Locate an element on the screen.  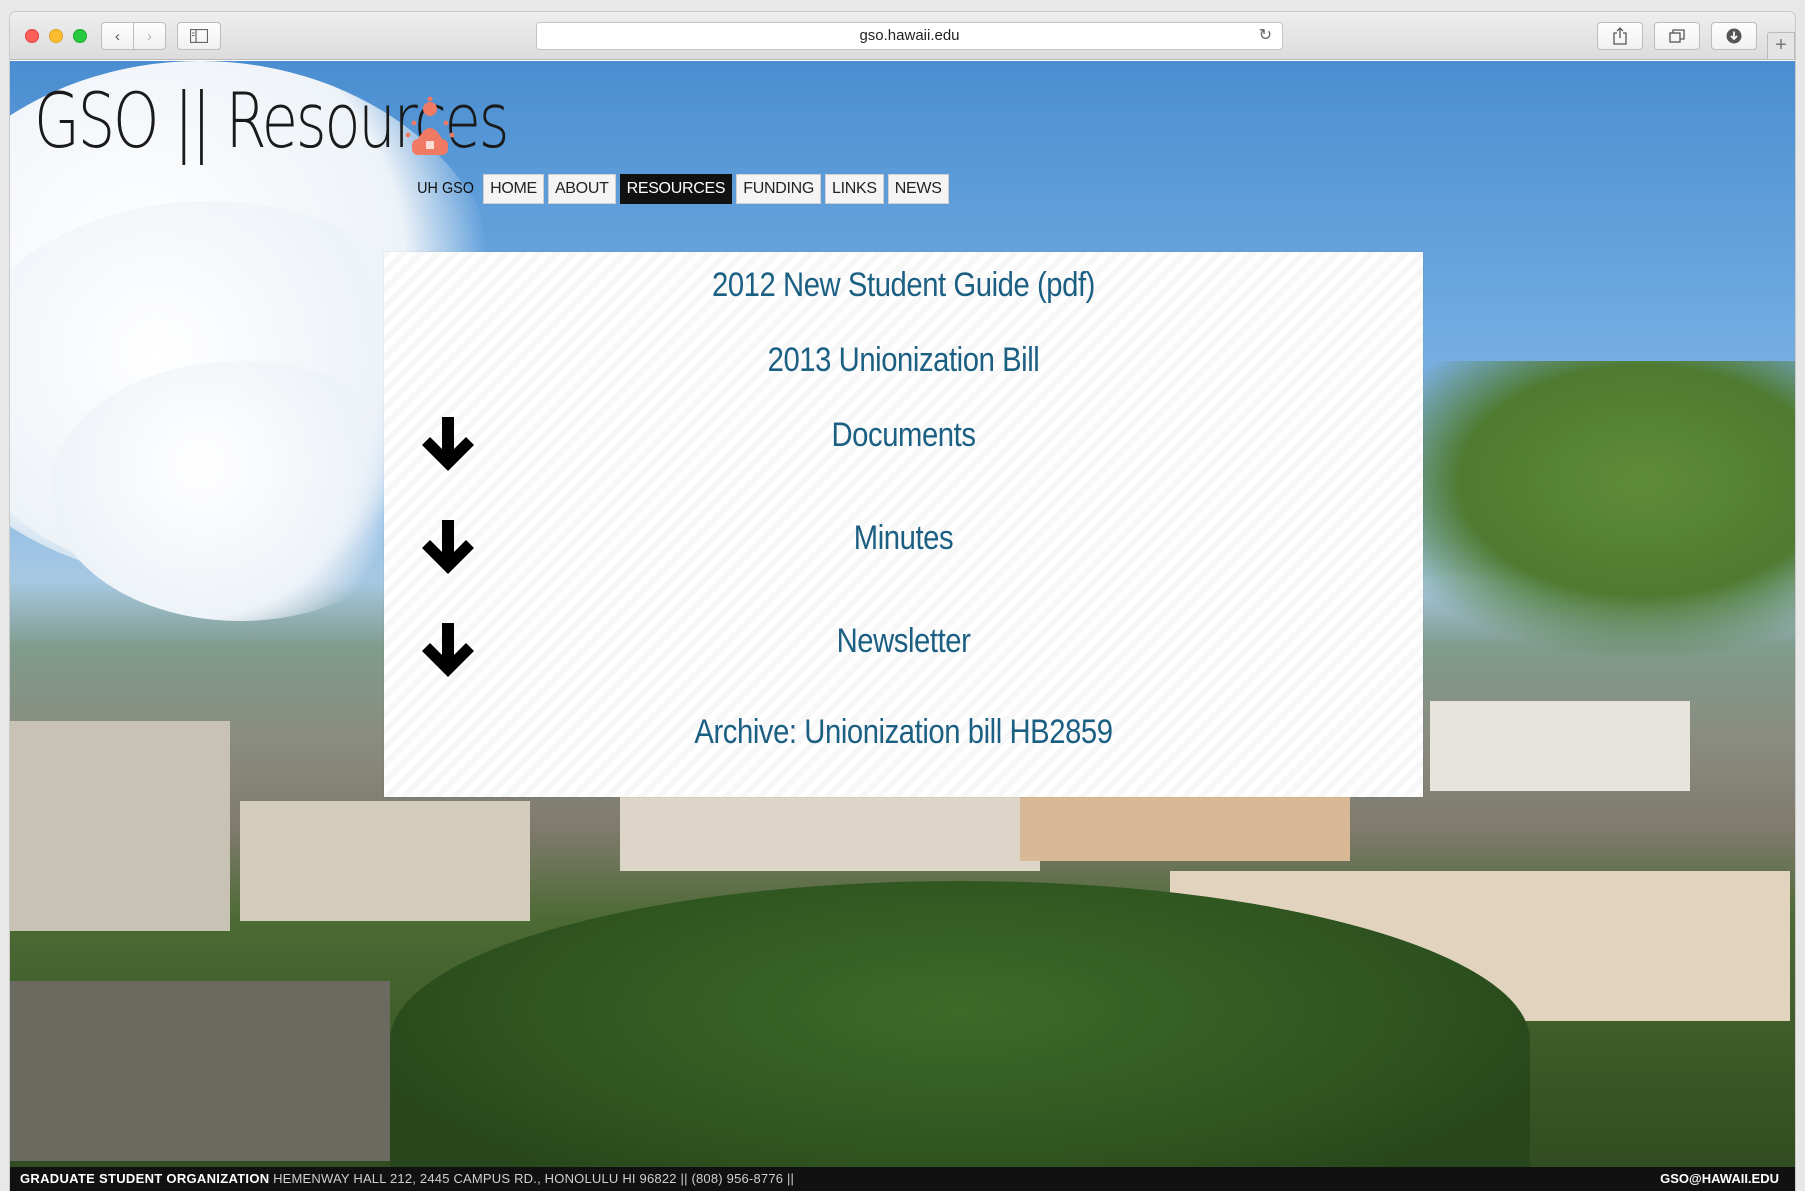
documents-toggle: Documents is located at coordinates (904, 435).